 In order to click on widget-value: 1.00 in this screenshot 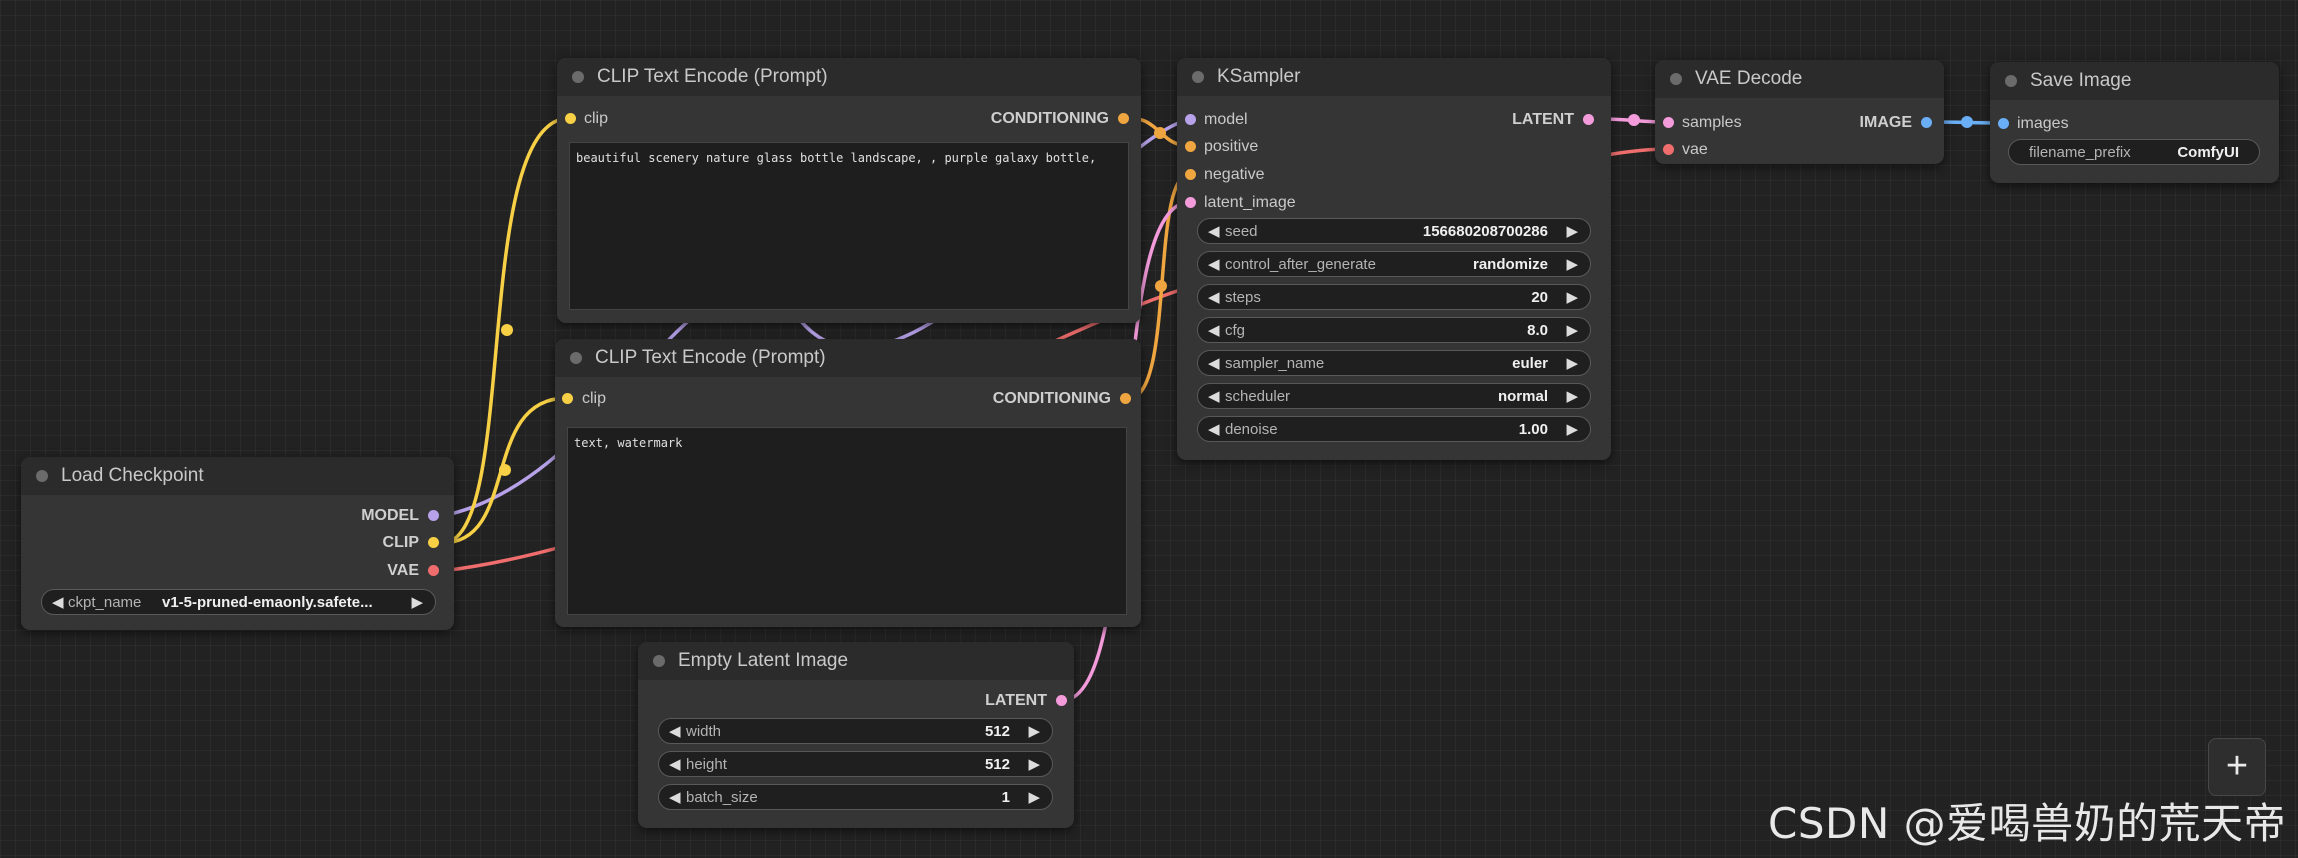, I will do `click(1533, 429)`.